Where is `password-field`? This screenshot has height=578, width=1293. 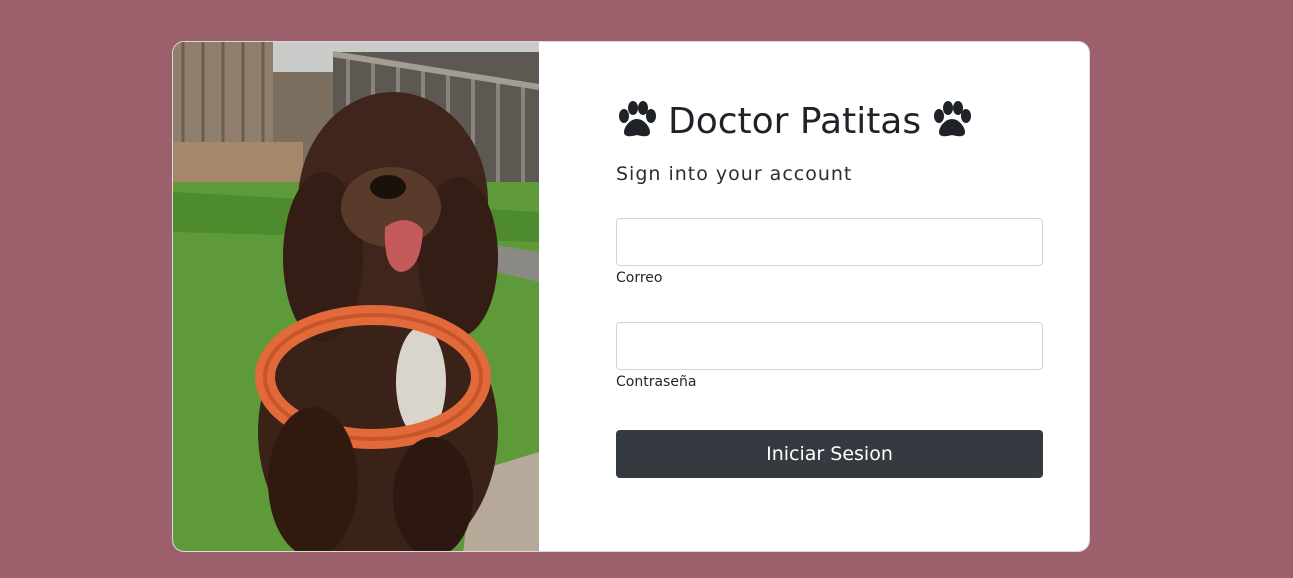 password-field is located at coordinates (829, 346).